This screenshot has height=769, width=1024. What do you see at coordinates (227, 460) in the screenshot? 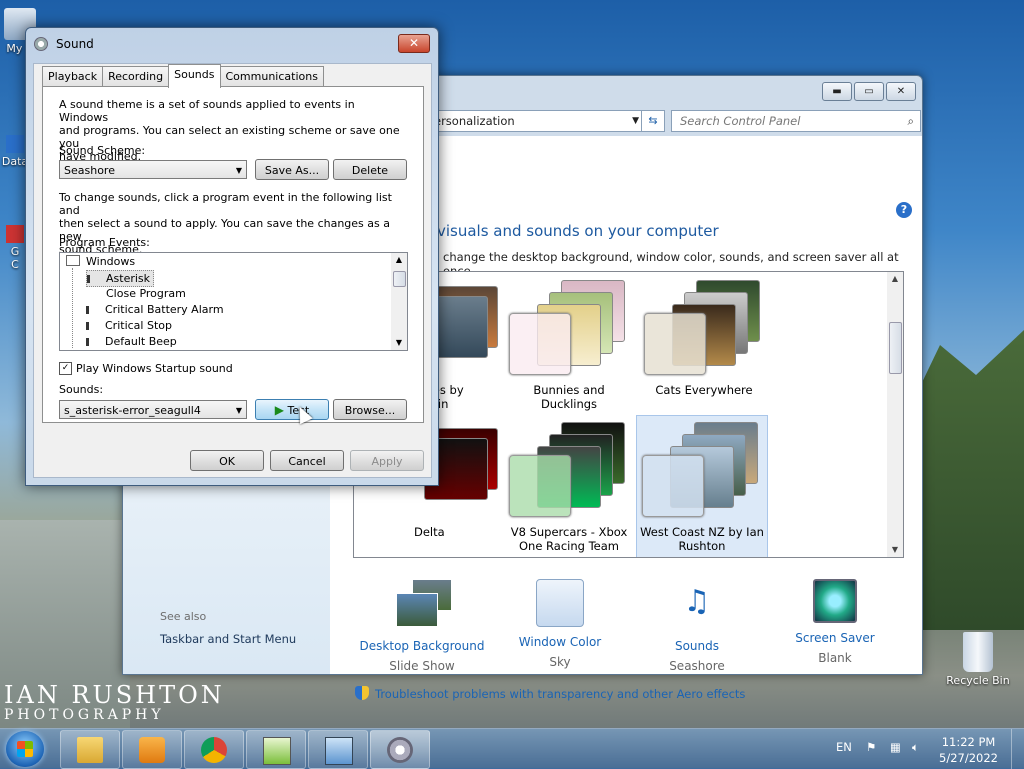
I see `ok-button: OK` at bounding box center [227, 460].